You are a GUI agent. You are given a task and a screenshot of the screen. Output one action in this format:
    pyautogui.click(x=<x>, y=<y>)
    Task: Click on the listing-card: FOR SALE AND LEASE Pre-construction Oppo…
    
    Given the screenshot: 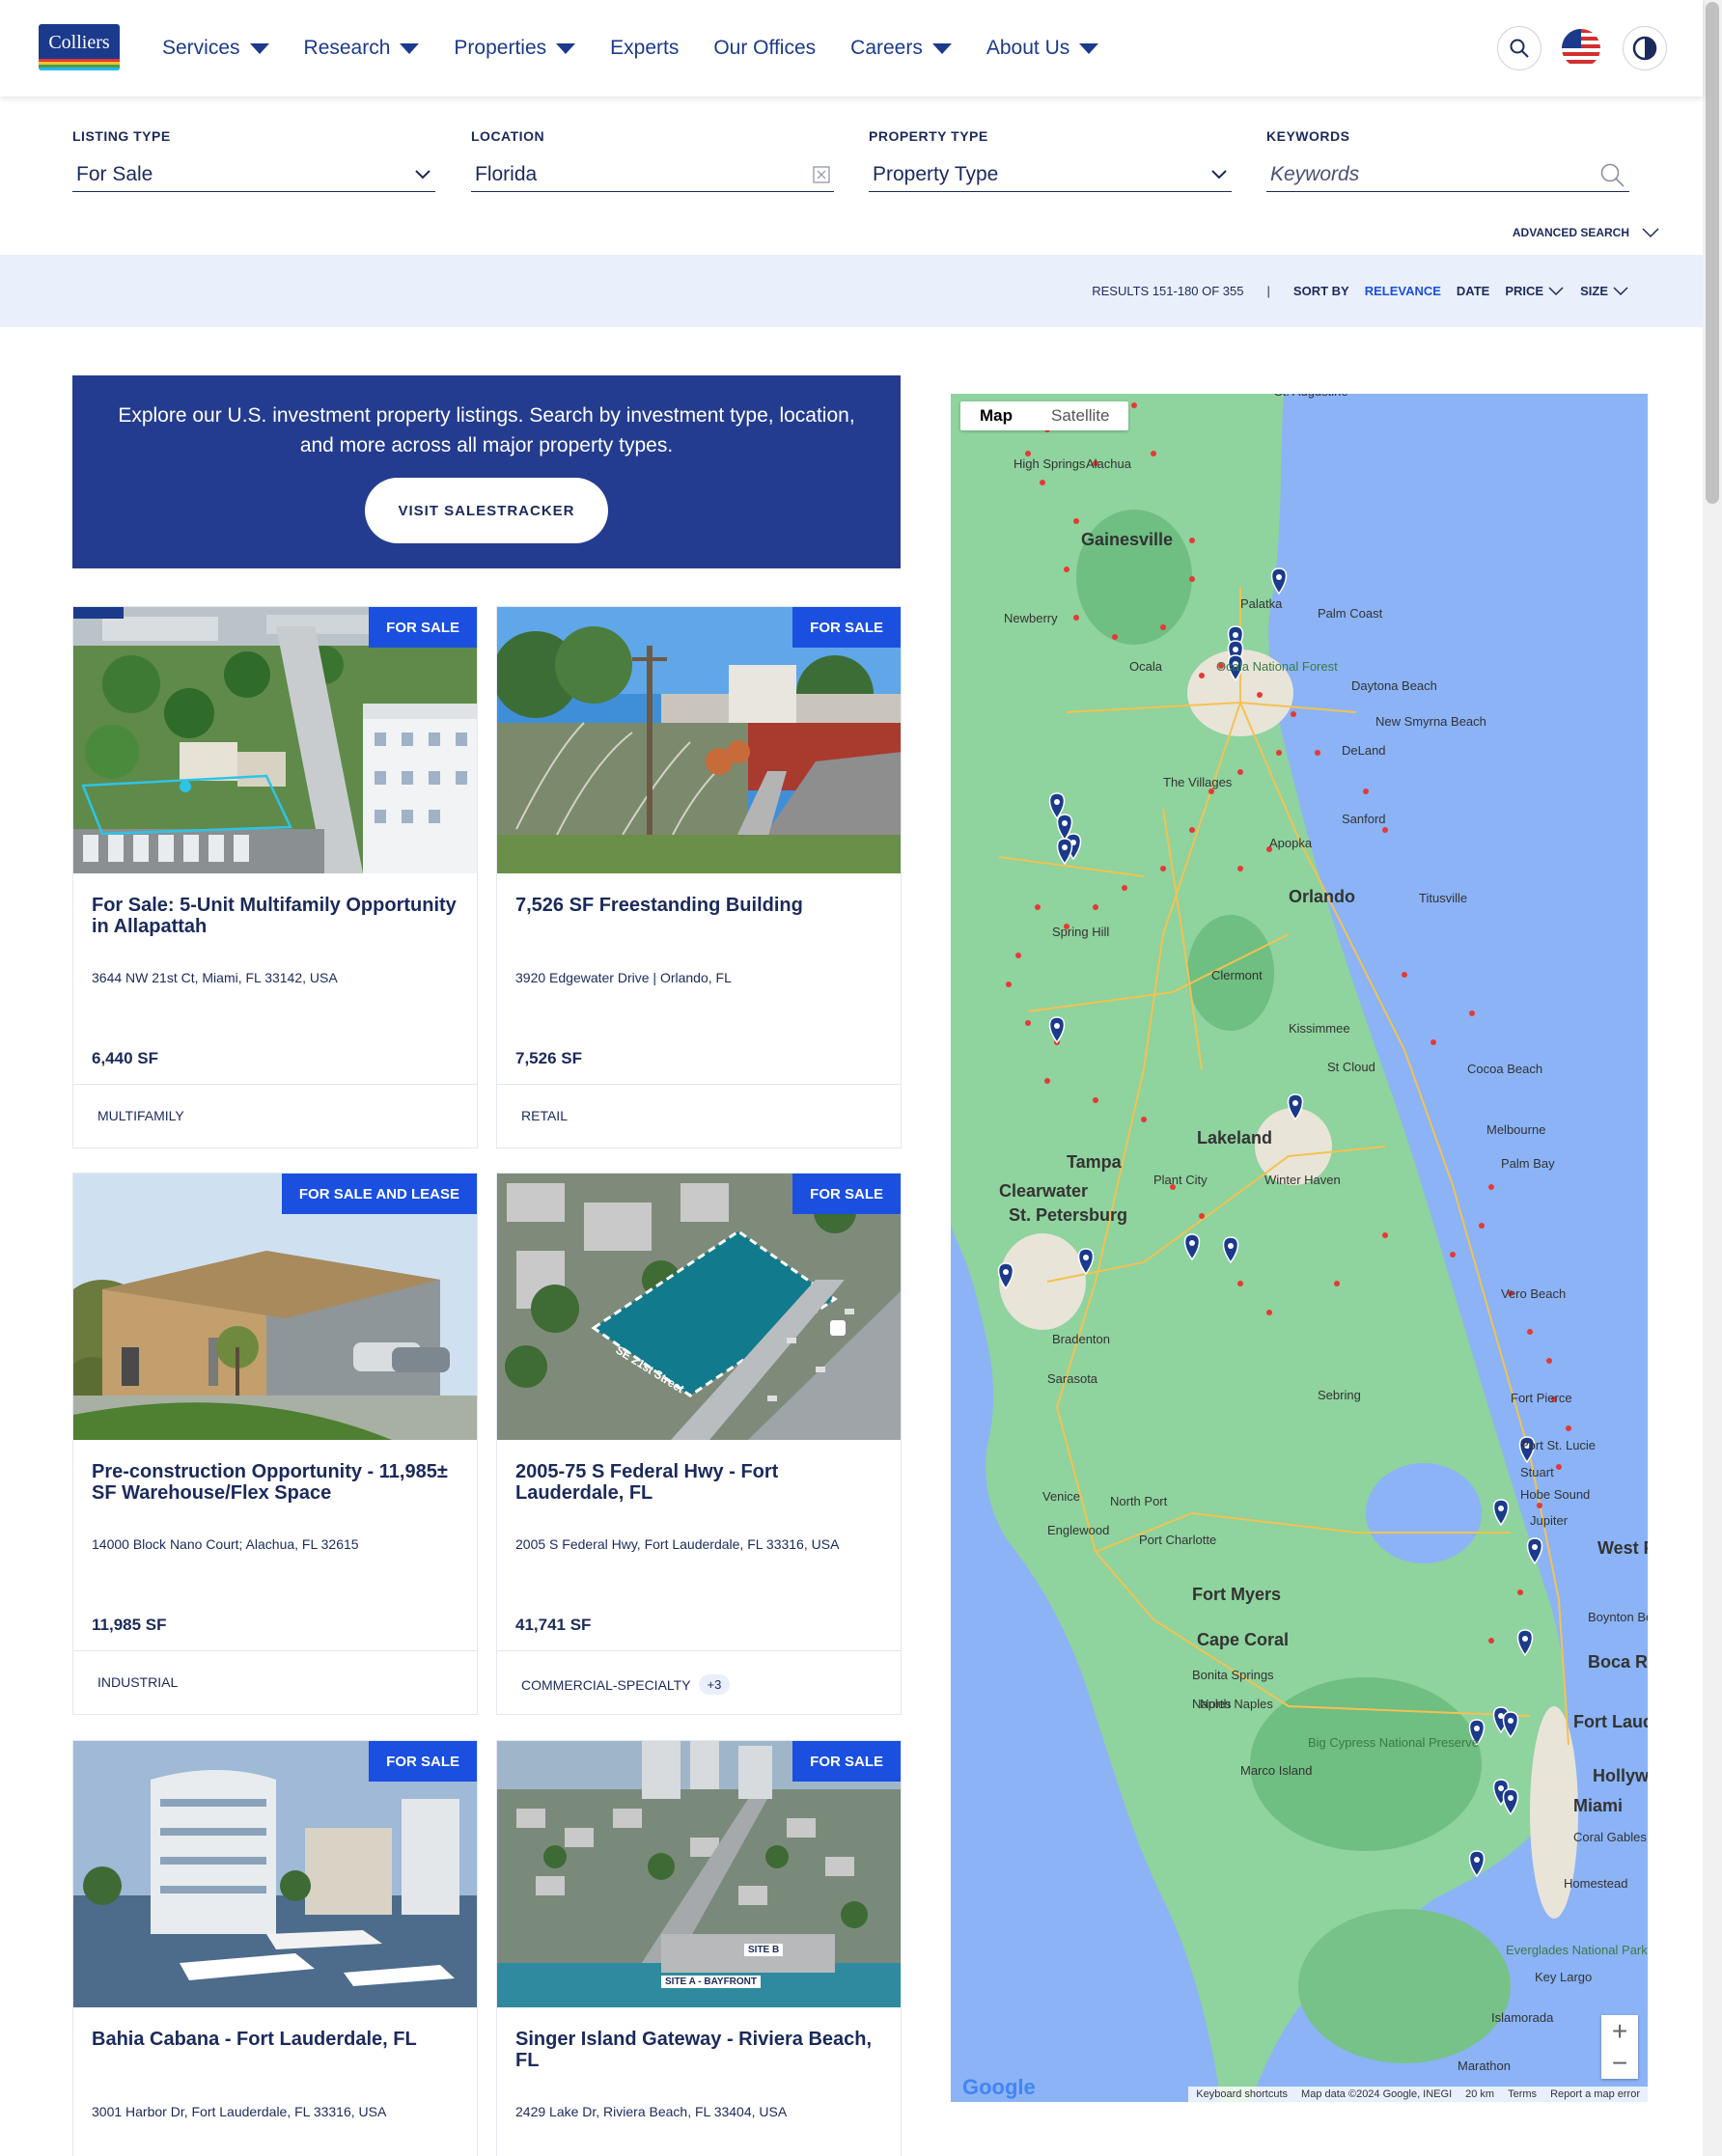 What is the action you would take?
    pyautogui.click(x=275, y=1444)
    